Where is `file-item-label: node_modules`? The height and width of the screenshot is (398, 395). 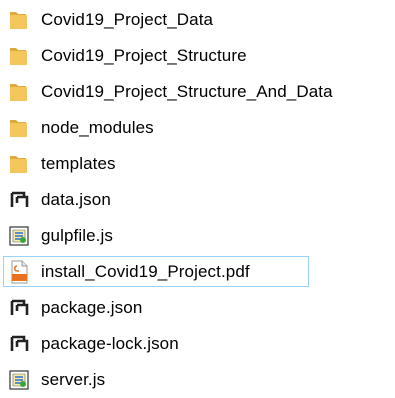
file-item-label: node_modules is located at coordinates (97, 127).